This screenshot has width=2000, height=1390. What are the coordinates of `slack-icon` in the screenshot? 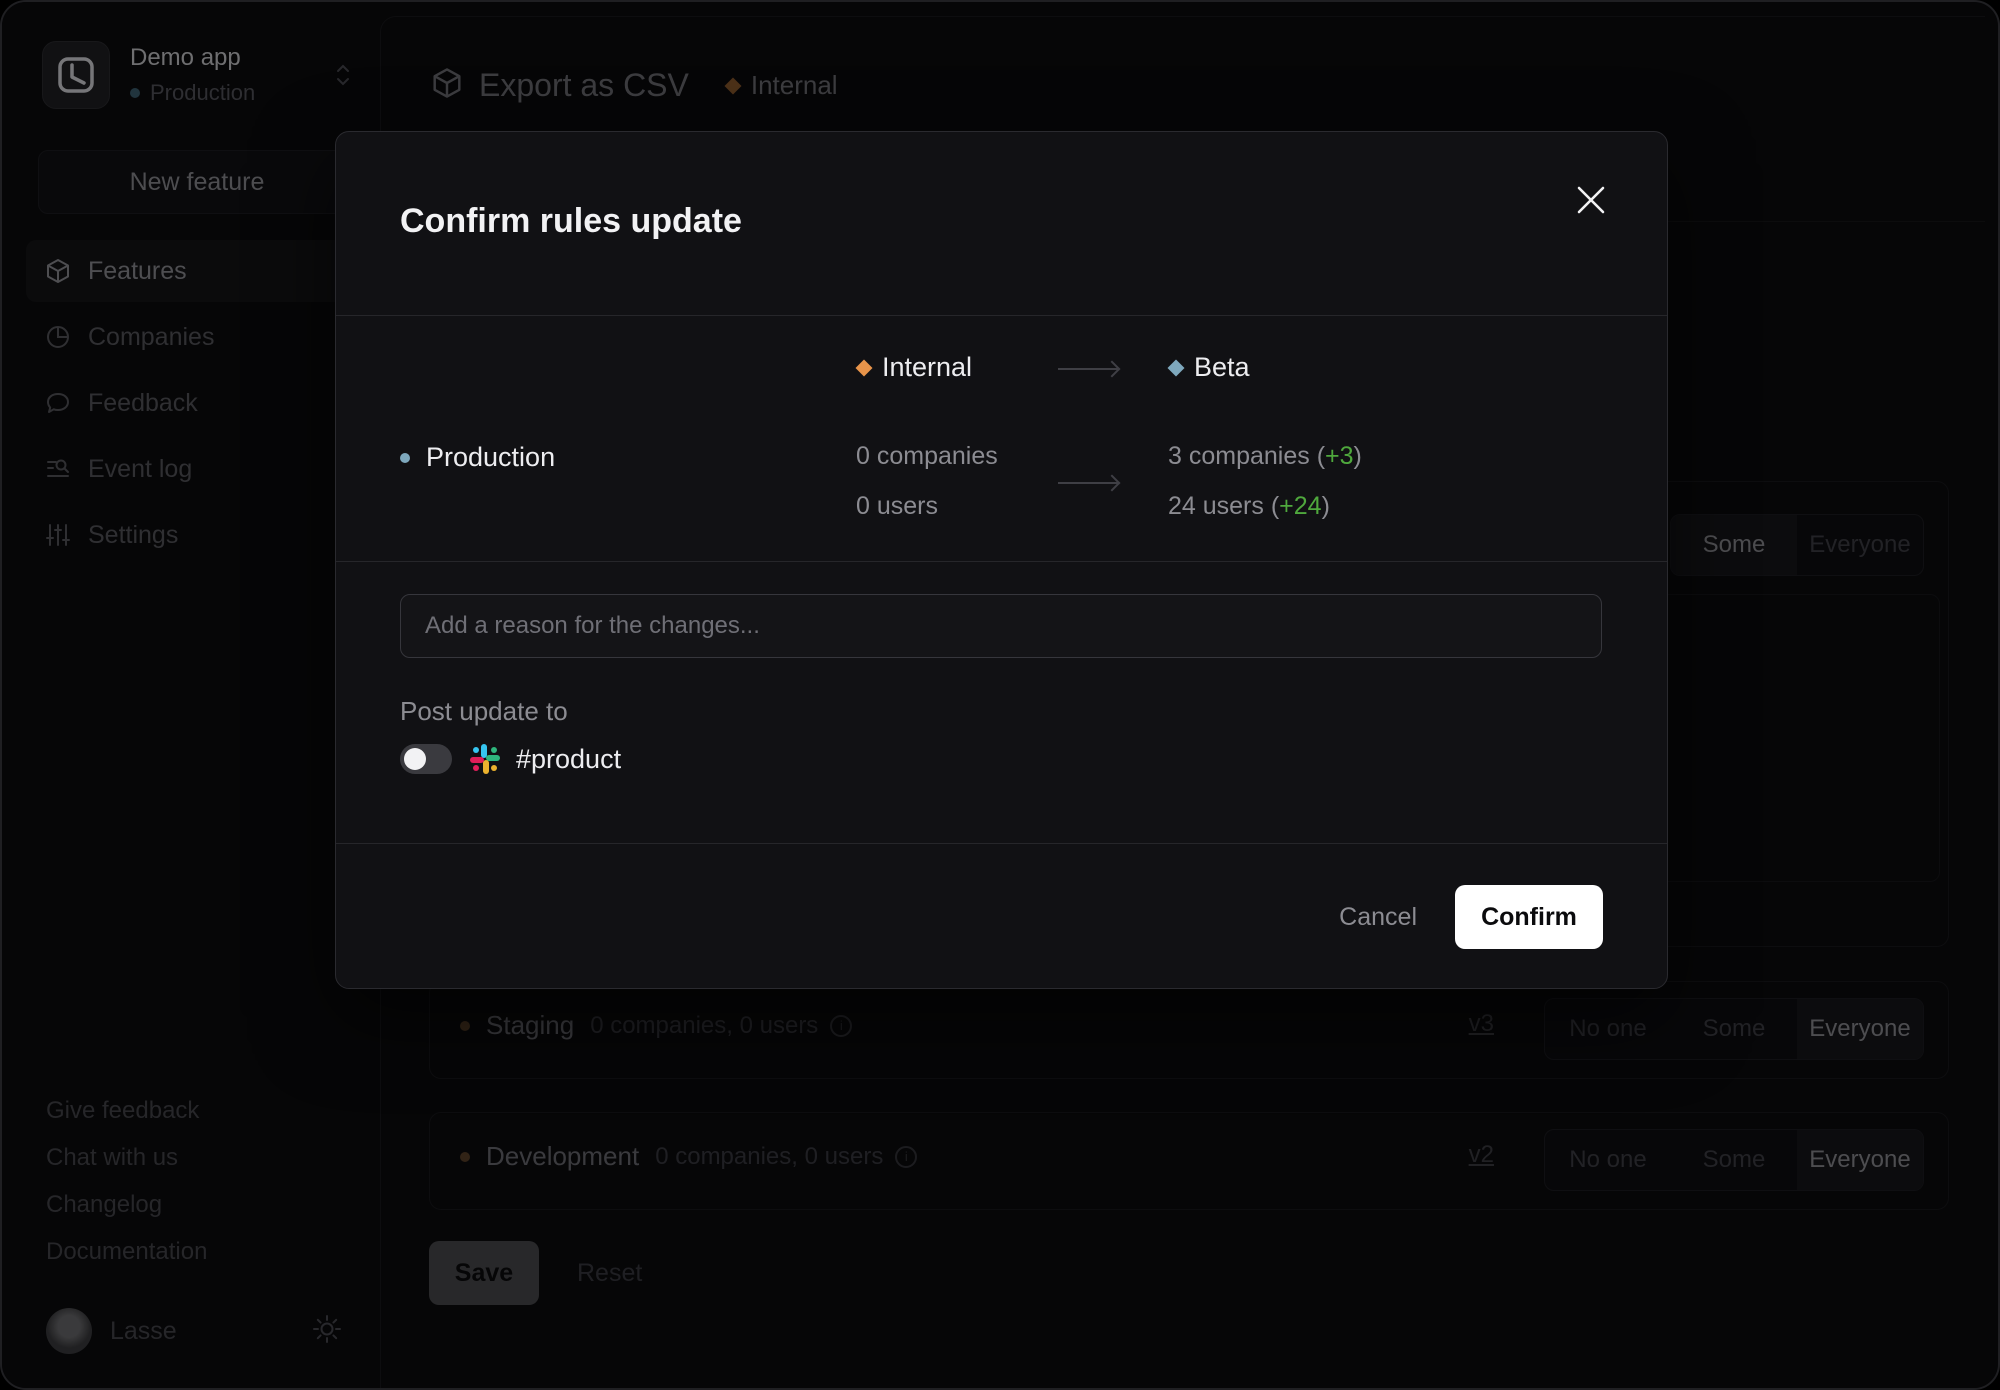 It's located at (485, 759).